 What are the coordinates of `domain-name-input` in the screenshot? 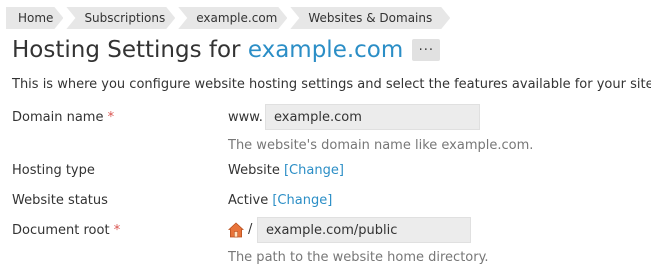 It's located at (372, 117).